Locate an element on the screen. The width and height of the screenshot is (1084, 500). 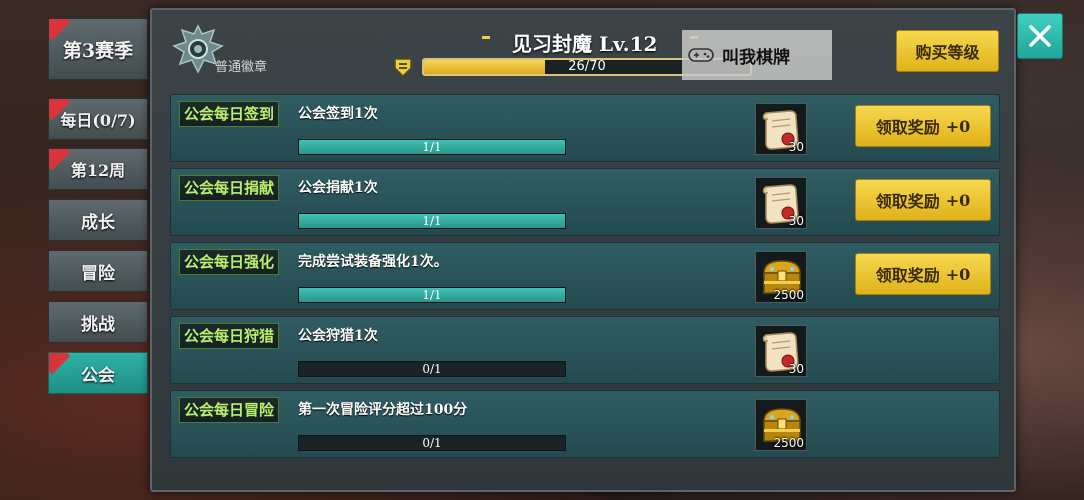
task-row: 公会每日强化 完成尝试装备强化1次。 1/1 2500 领取奖励 +0 is located at coordinates (585, 276).